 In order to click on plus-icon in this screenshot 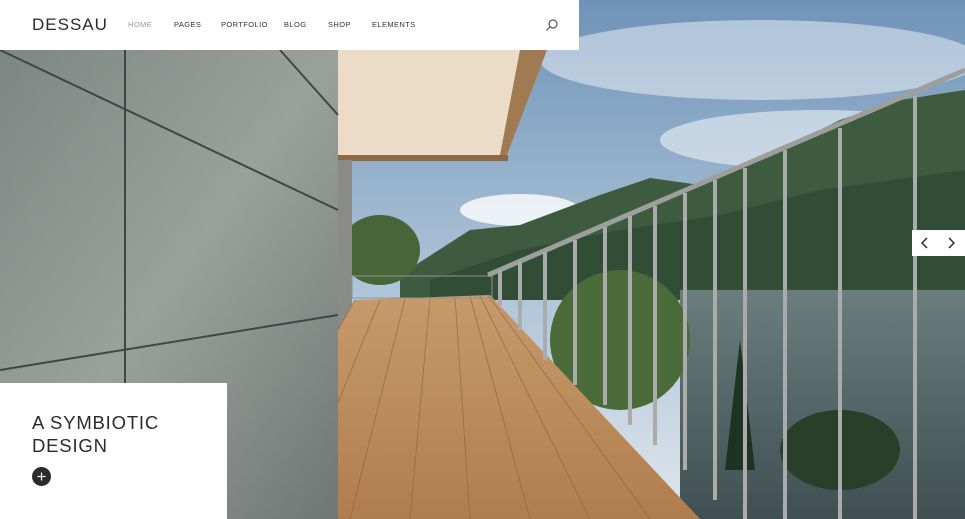, I will do `click(41, 476)`.